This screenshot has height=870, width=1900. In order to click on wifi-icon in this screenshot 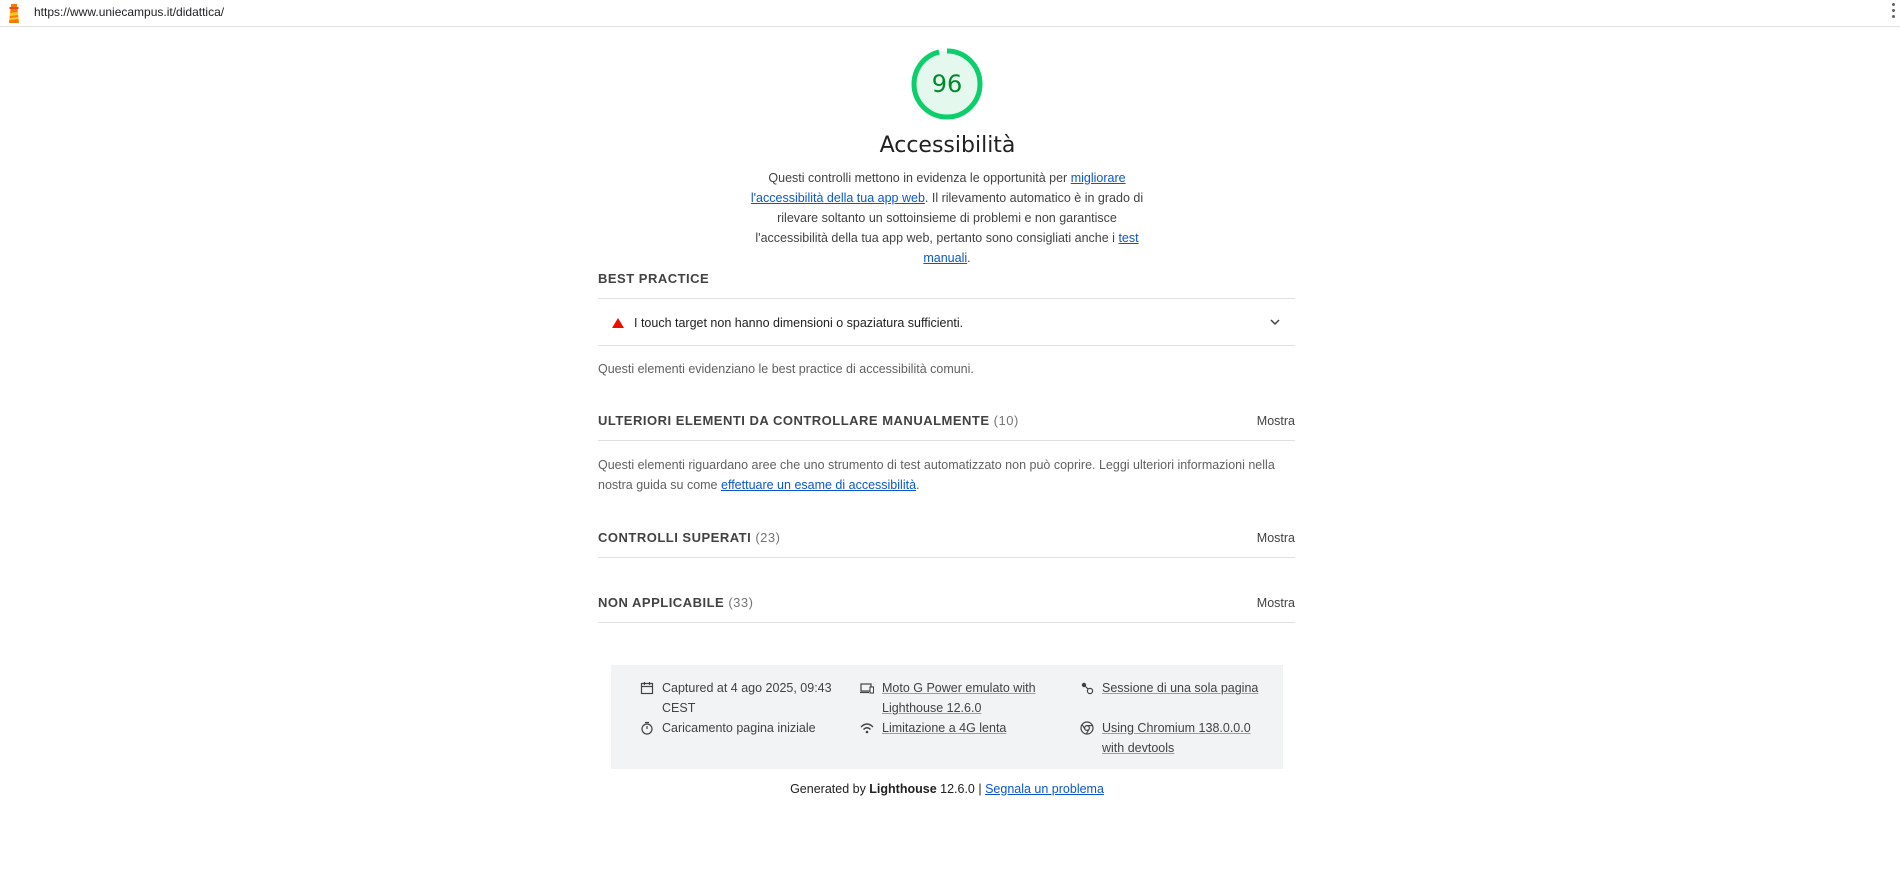, I will do `click(867, 728)`.